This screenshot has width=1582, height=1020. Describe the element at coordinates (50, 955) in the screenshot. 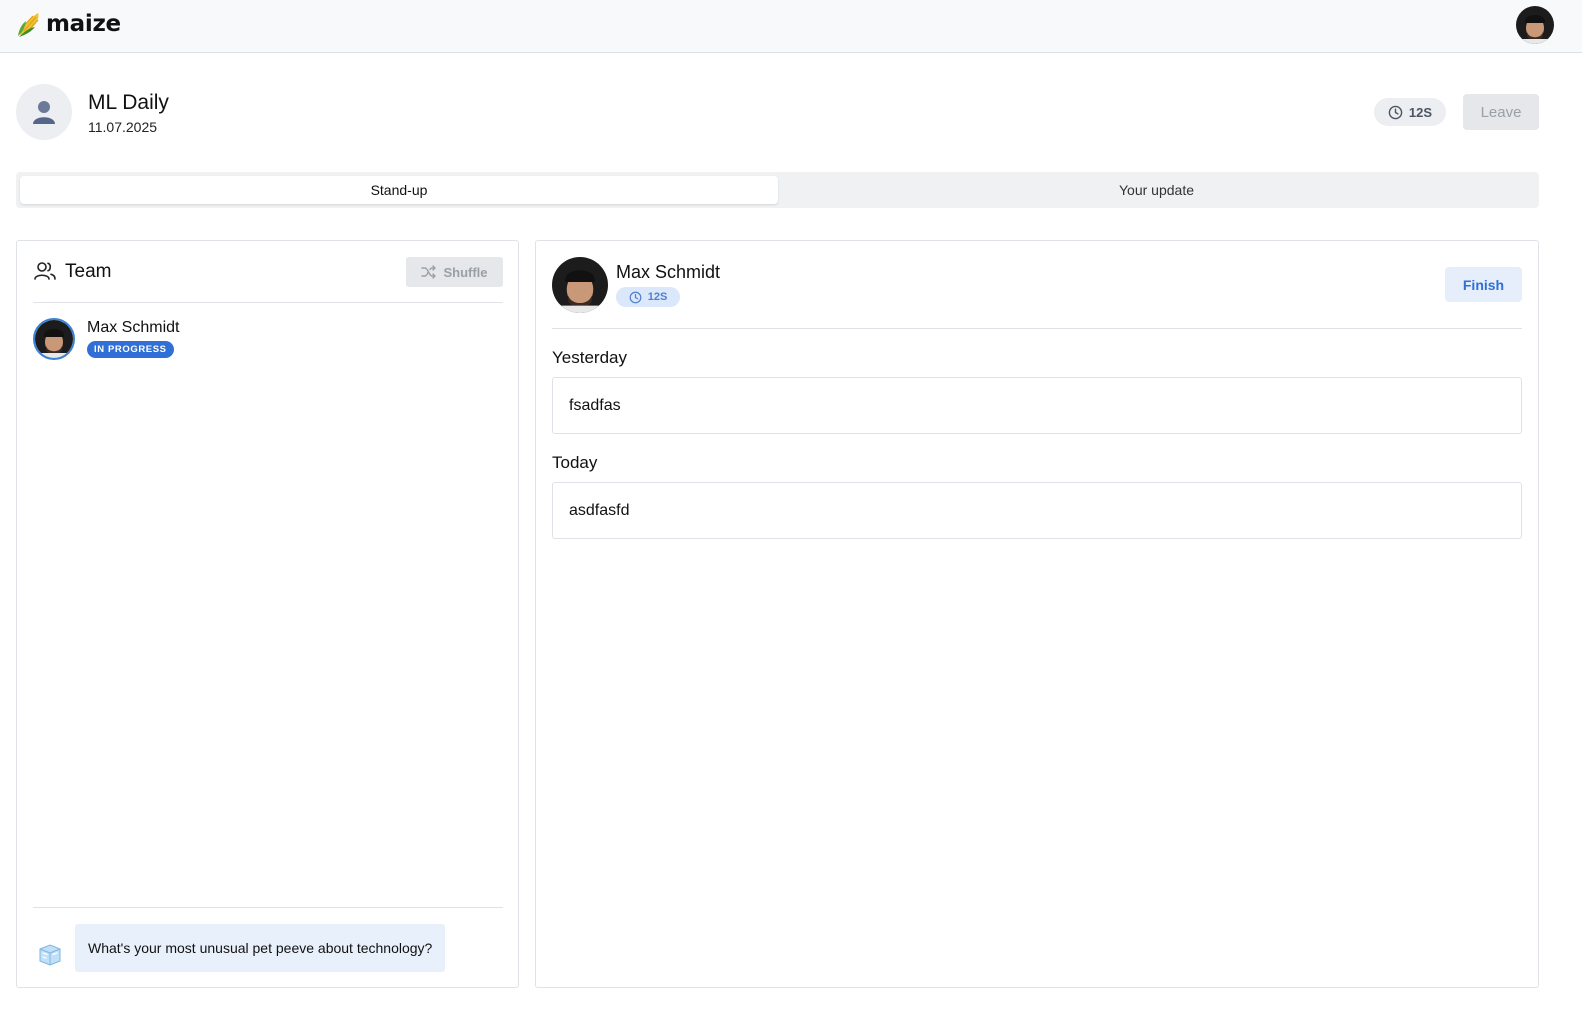

I see `ice-cube-icon` at that location.